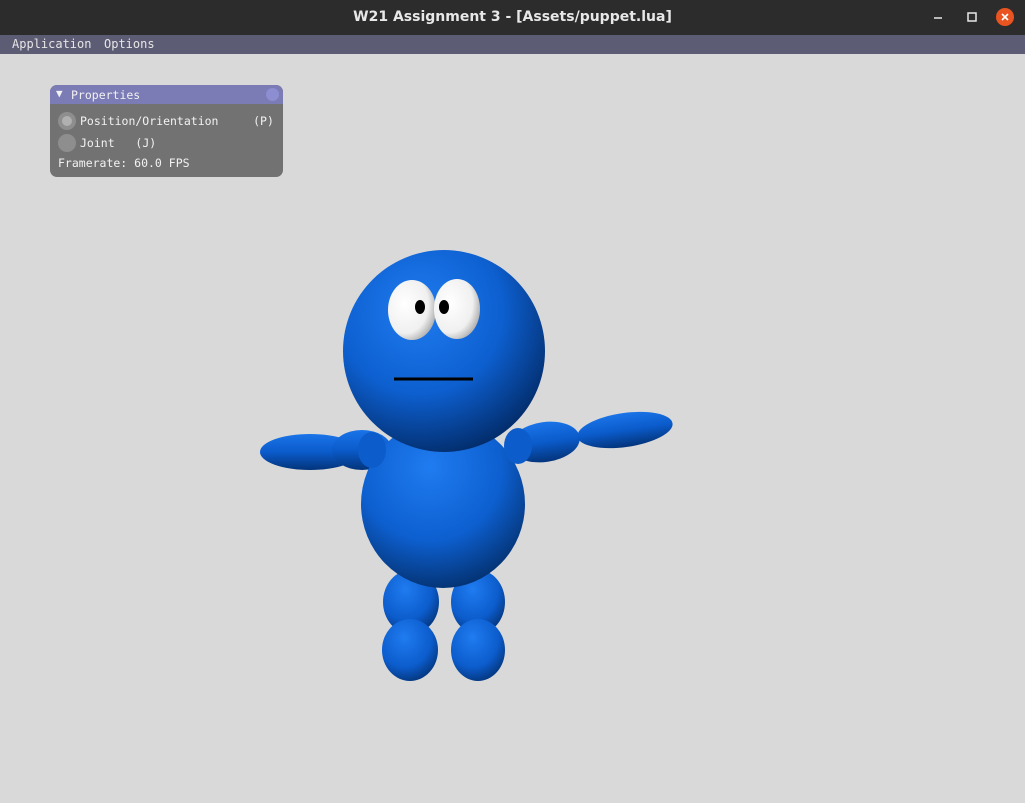  Describe the element at coordinates (412, 310) in the screenshot. I see `left-eye` at that location.